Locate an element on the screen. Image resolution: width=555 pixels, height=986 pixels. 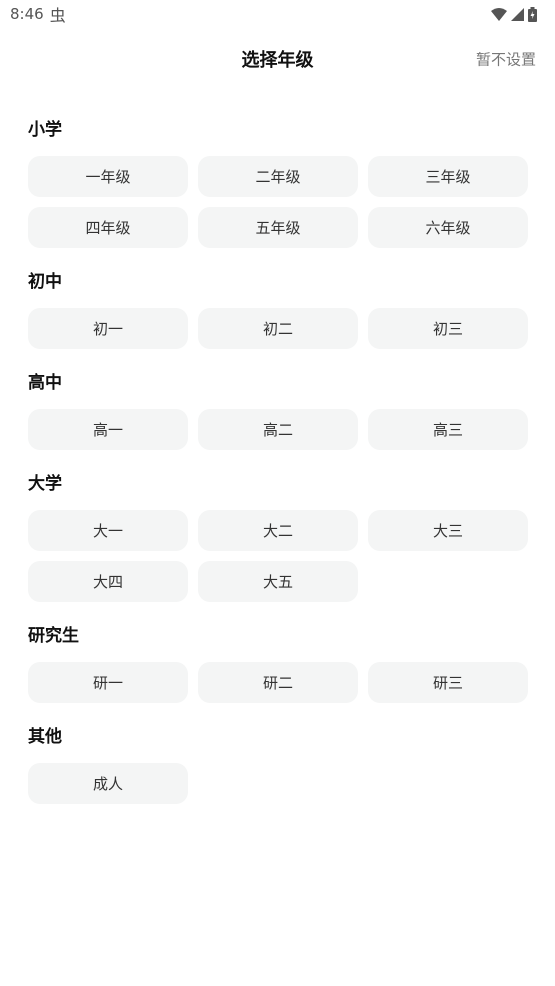
wifi-icon is located at coordinates (499, 14).